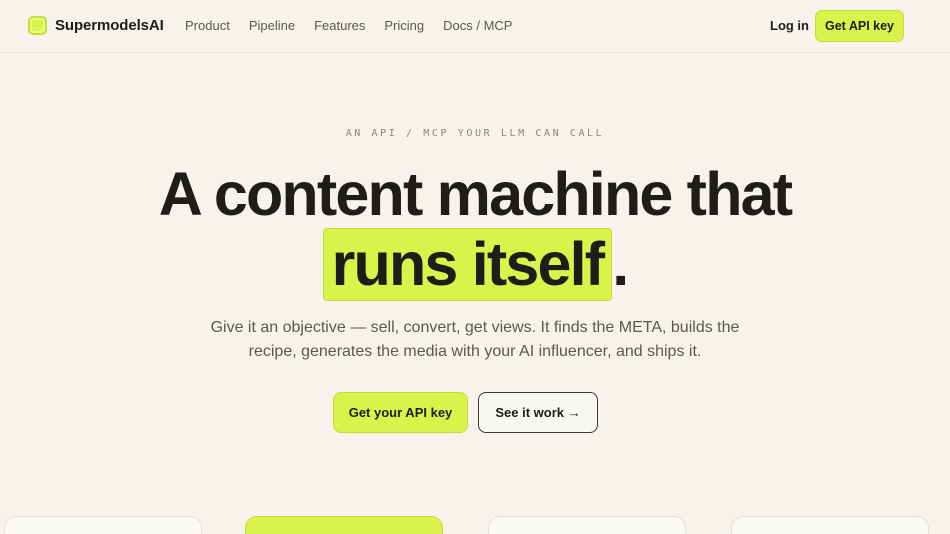  I want to click on nav-link-docs-mcp: Docs / MCP, so click(477, 25).